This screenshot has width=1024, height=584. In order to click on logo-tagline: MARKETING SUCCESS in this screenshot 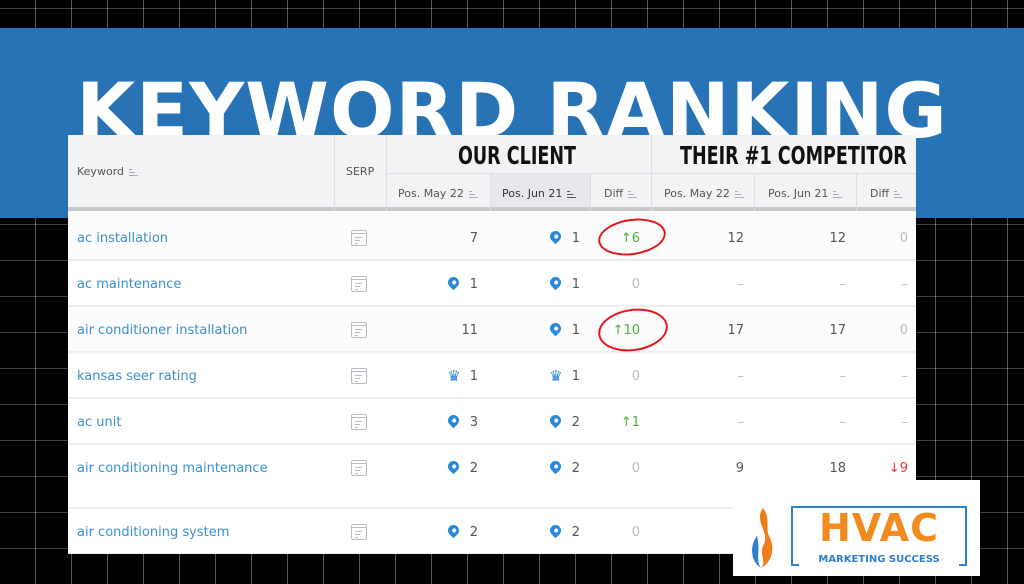, I will do `click(879, 560)`.